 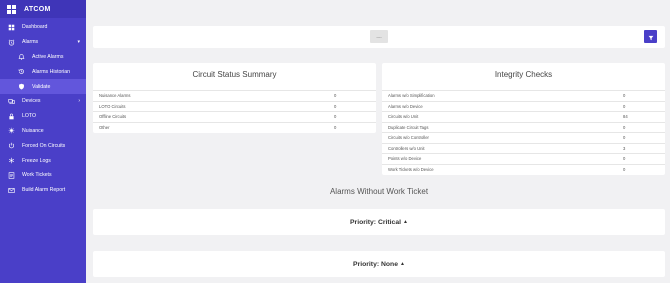 What do you see at coordinates (43, 42) in the screenshot?
I see `sidebar-item-alarms: Alarms ▾` at bounding box center [43, 42].